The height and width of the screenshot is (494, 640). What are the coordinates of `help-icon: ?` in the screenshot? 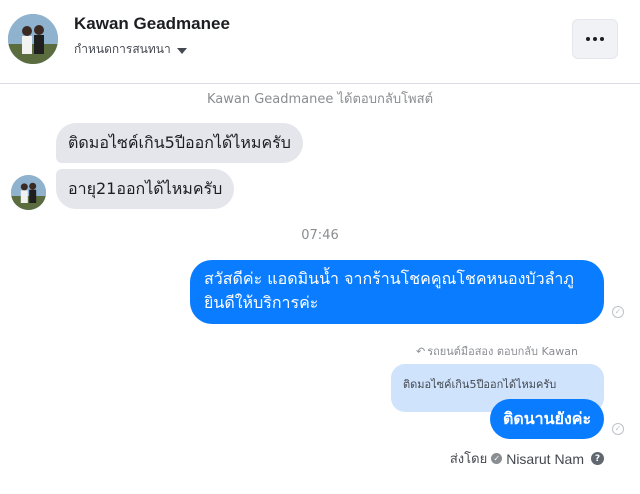 It's located at (597, 458).